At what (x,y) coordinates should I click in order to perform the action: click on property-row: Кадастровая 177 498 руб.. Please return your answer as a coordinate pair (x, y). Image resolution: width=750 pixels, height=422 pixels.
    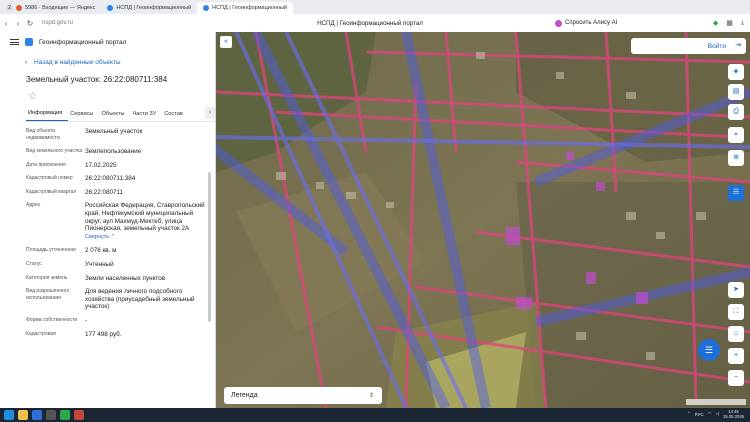
    Looking at the image, I should click on (116, 335).